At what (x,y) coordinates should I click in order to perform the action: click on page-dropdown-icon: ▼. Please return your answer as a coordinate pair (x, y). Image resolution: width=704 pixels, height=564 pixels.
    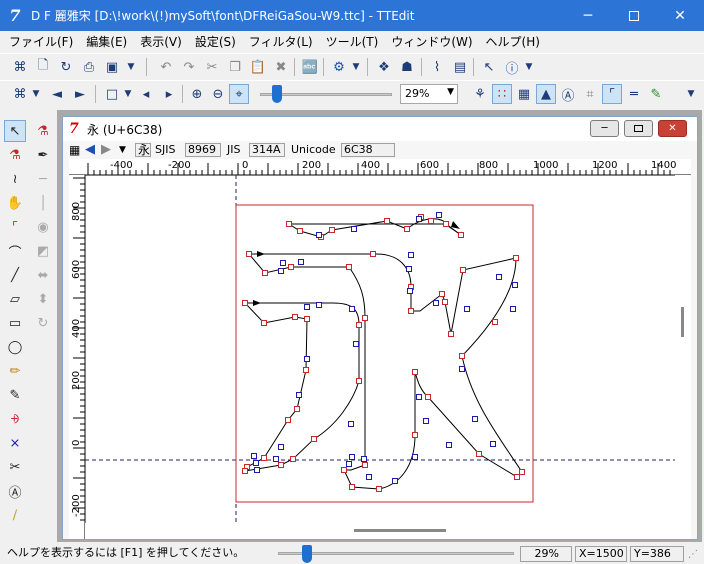
    Looking at the image, I should click on (128, 94).